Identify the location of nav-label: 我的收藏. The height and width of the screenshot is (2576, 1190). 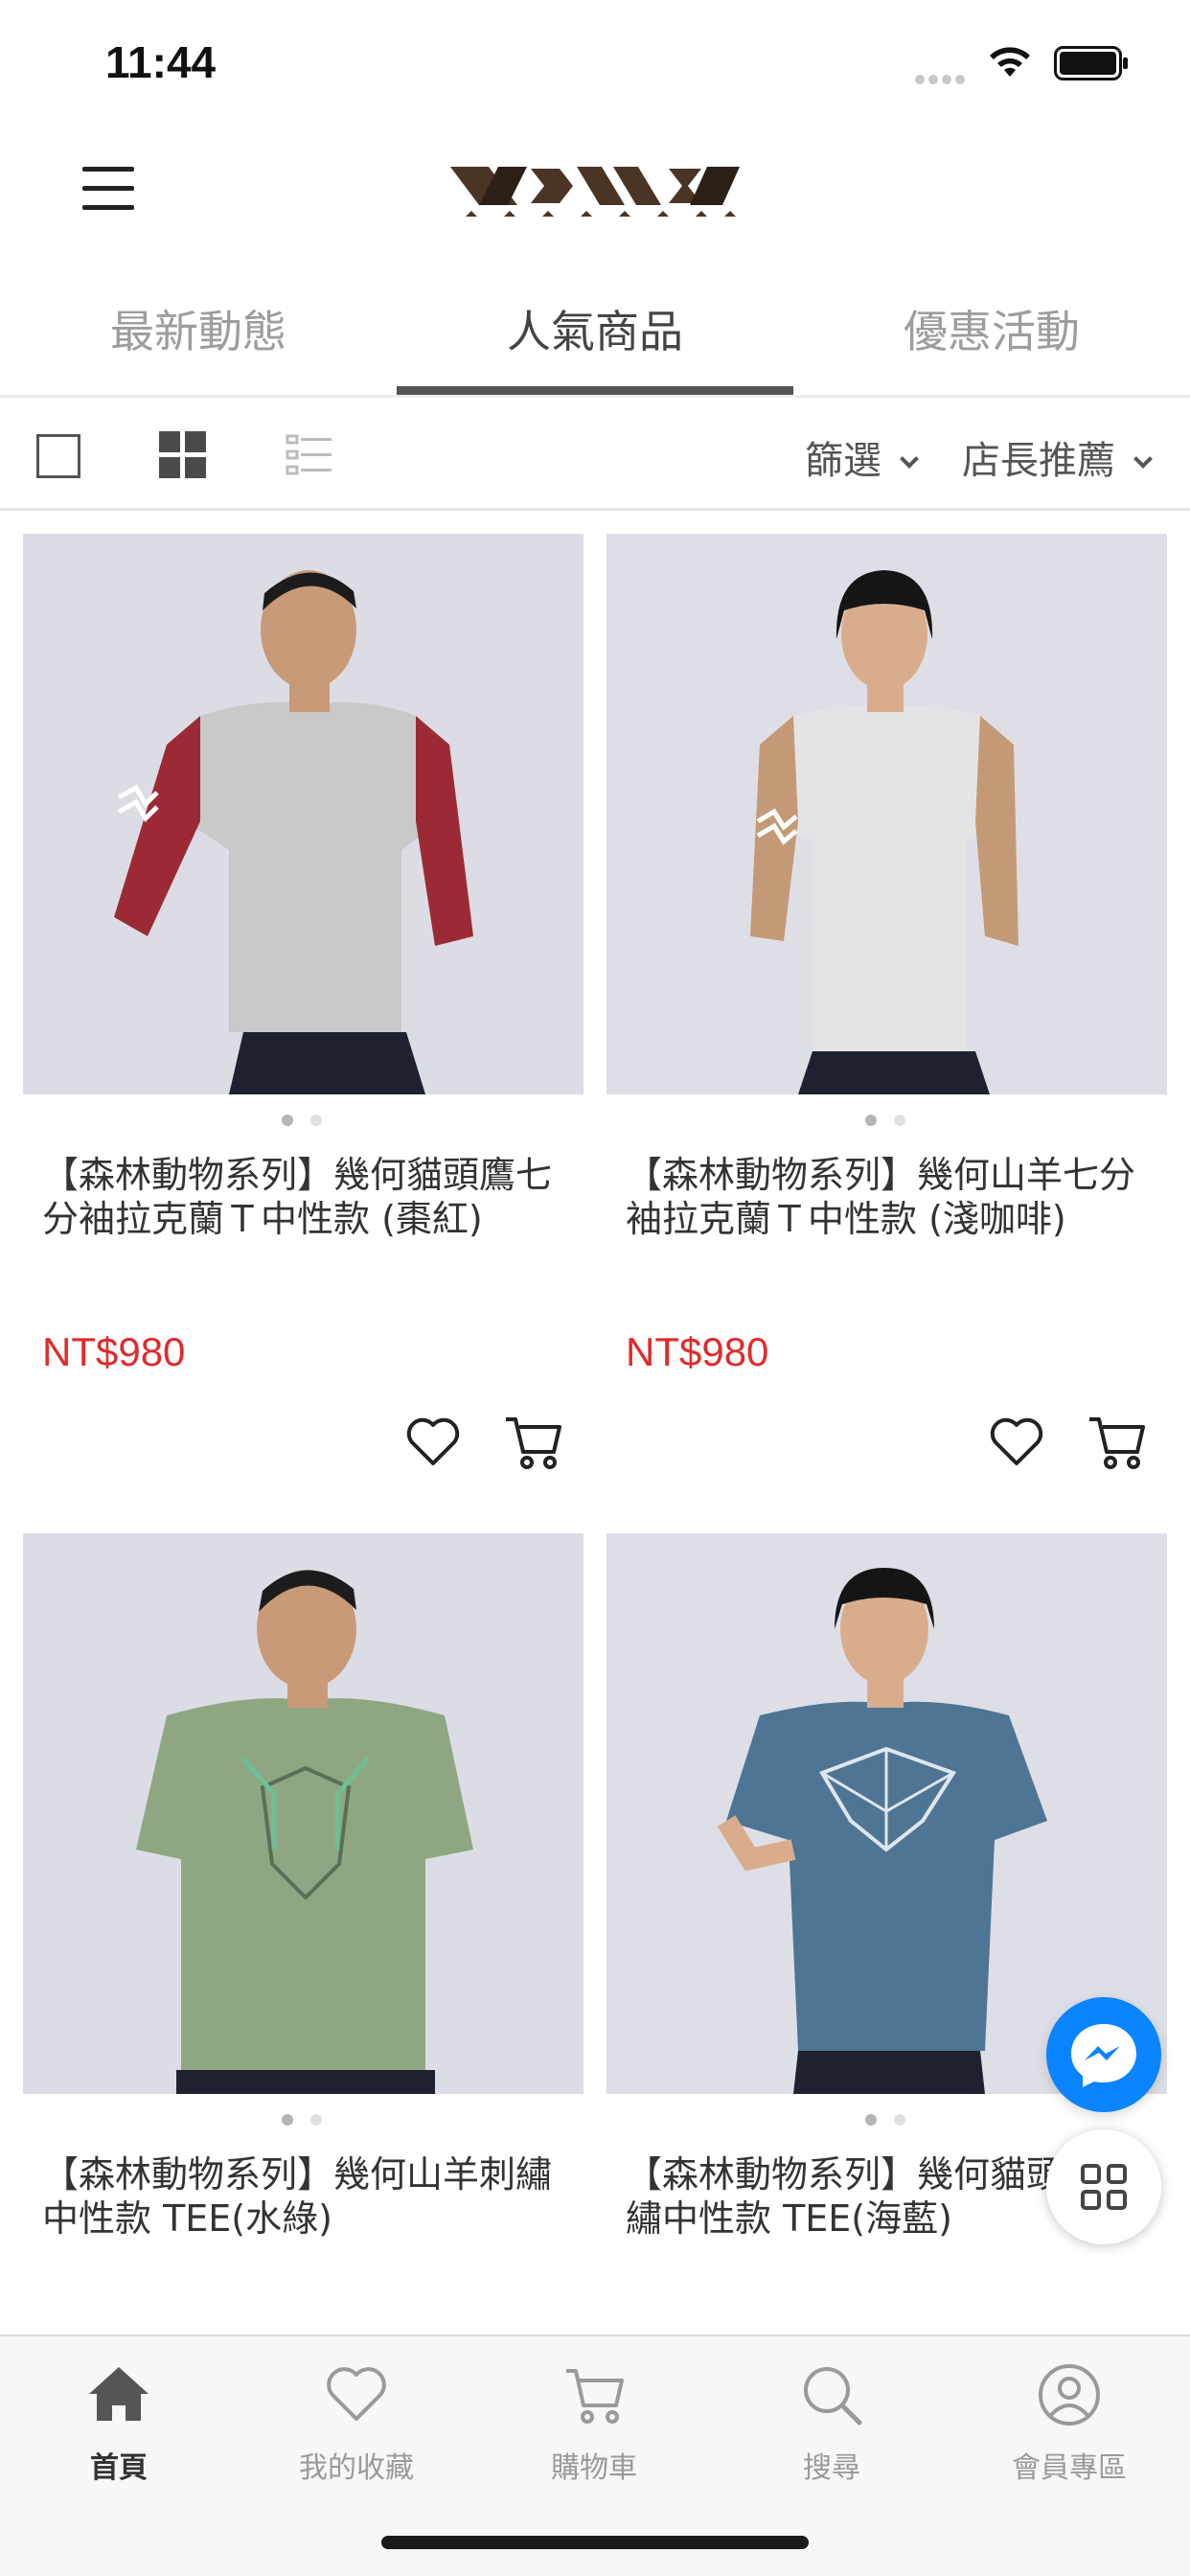
(357, 2468).